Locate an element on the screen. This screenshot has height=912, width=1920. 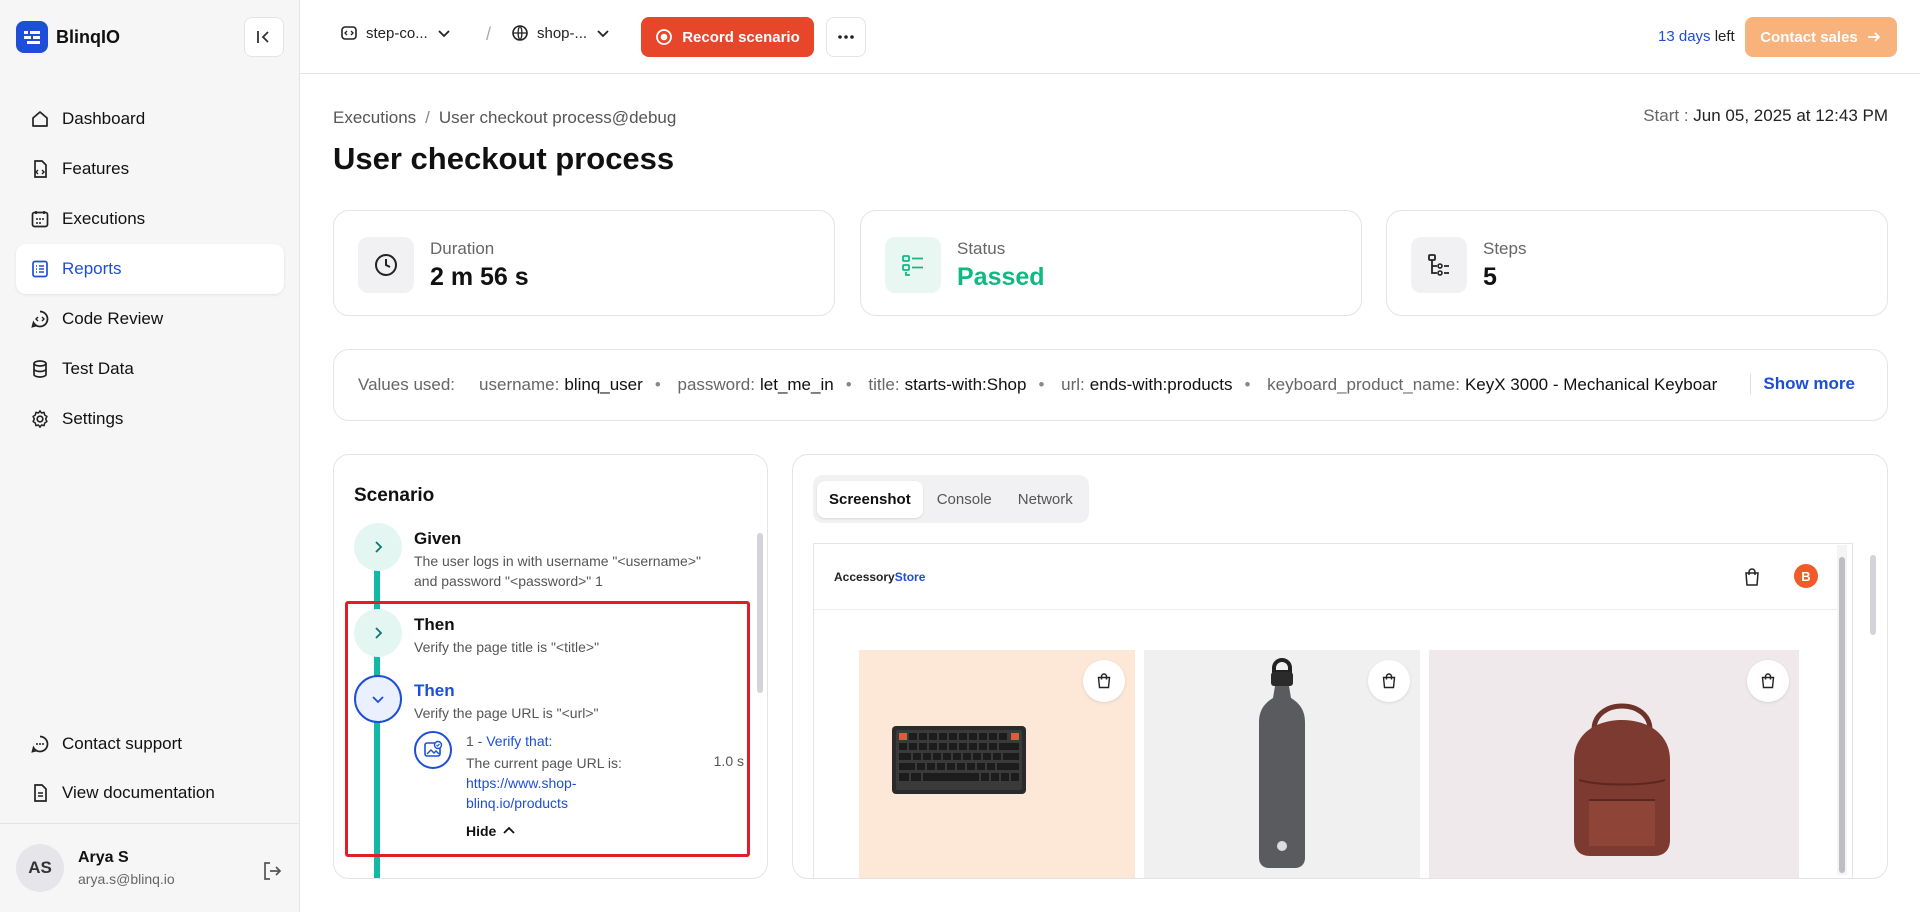
code-chat-icon is located at coordinates (40, 319).